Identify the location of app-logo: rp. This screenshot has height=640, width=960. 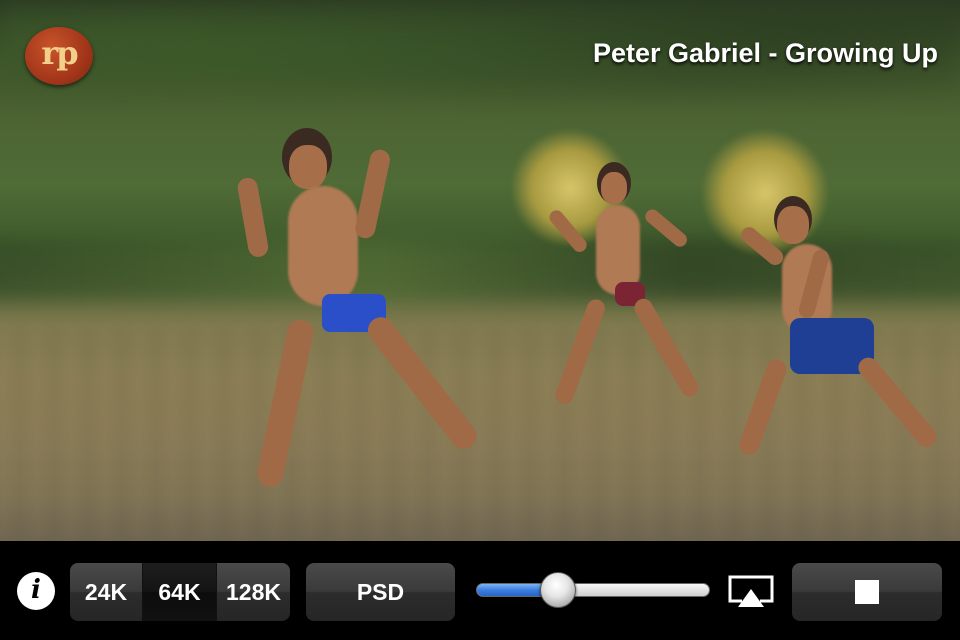
(59, 56).